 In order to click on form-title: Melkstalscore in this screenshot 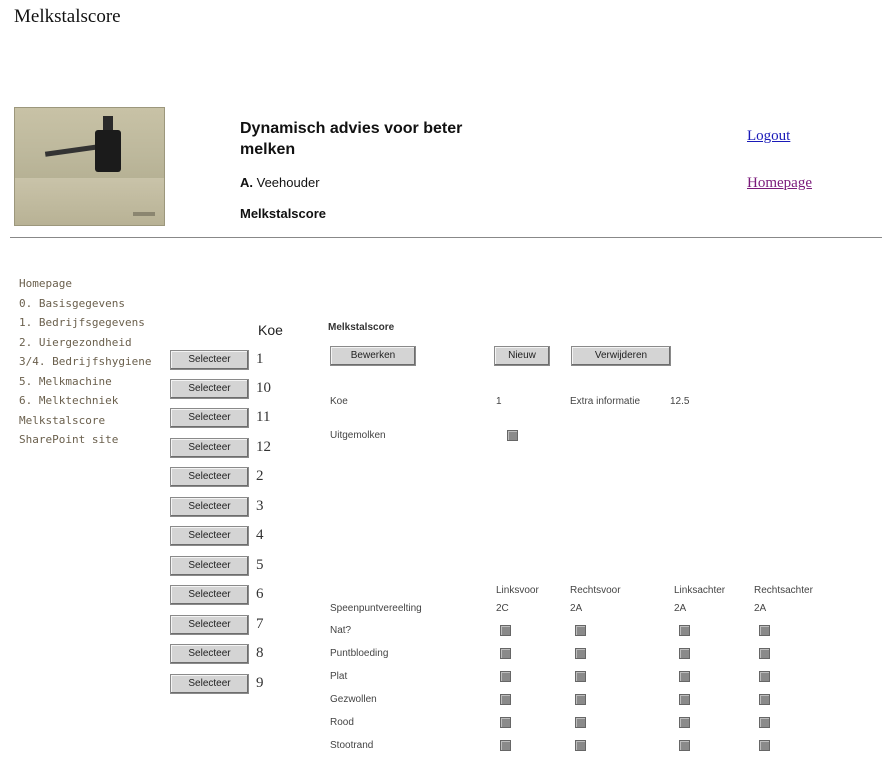, I will do `click(361, 327)`.